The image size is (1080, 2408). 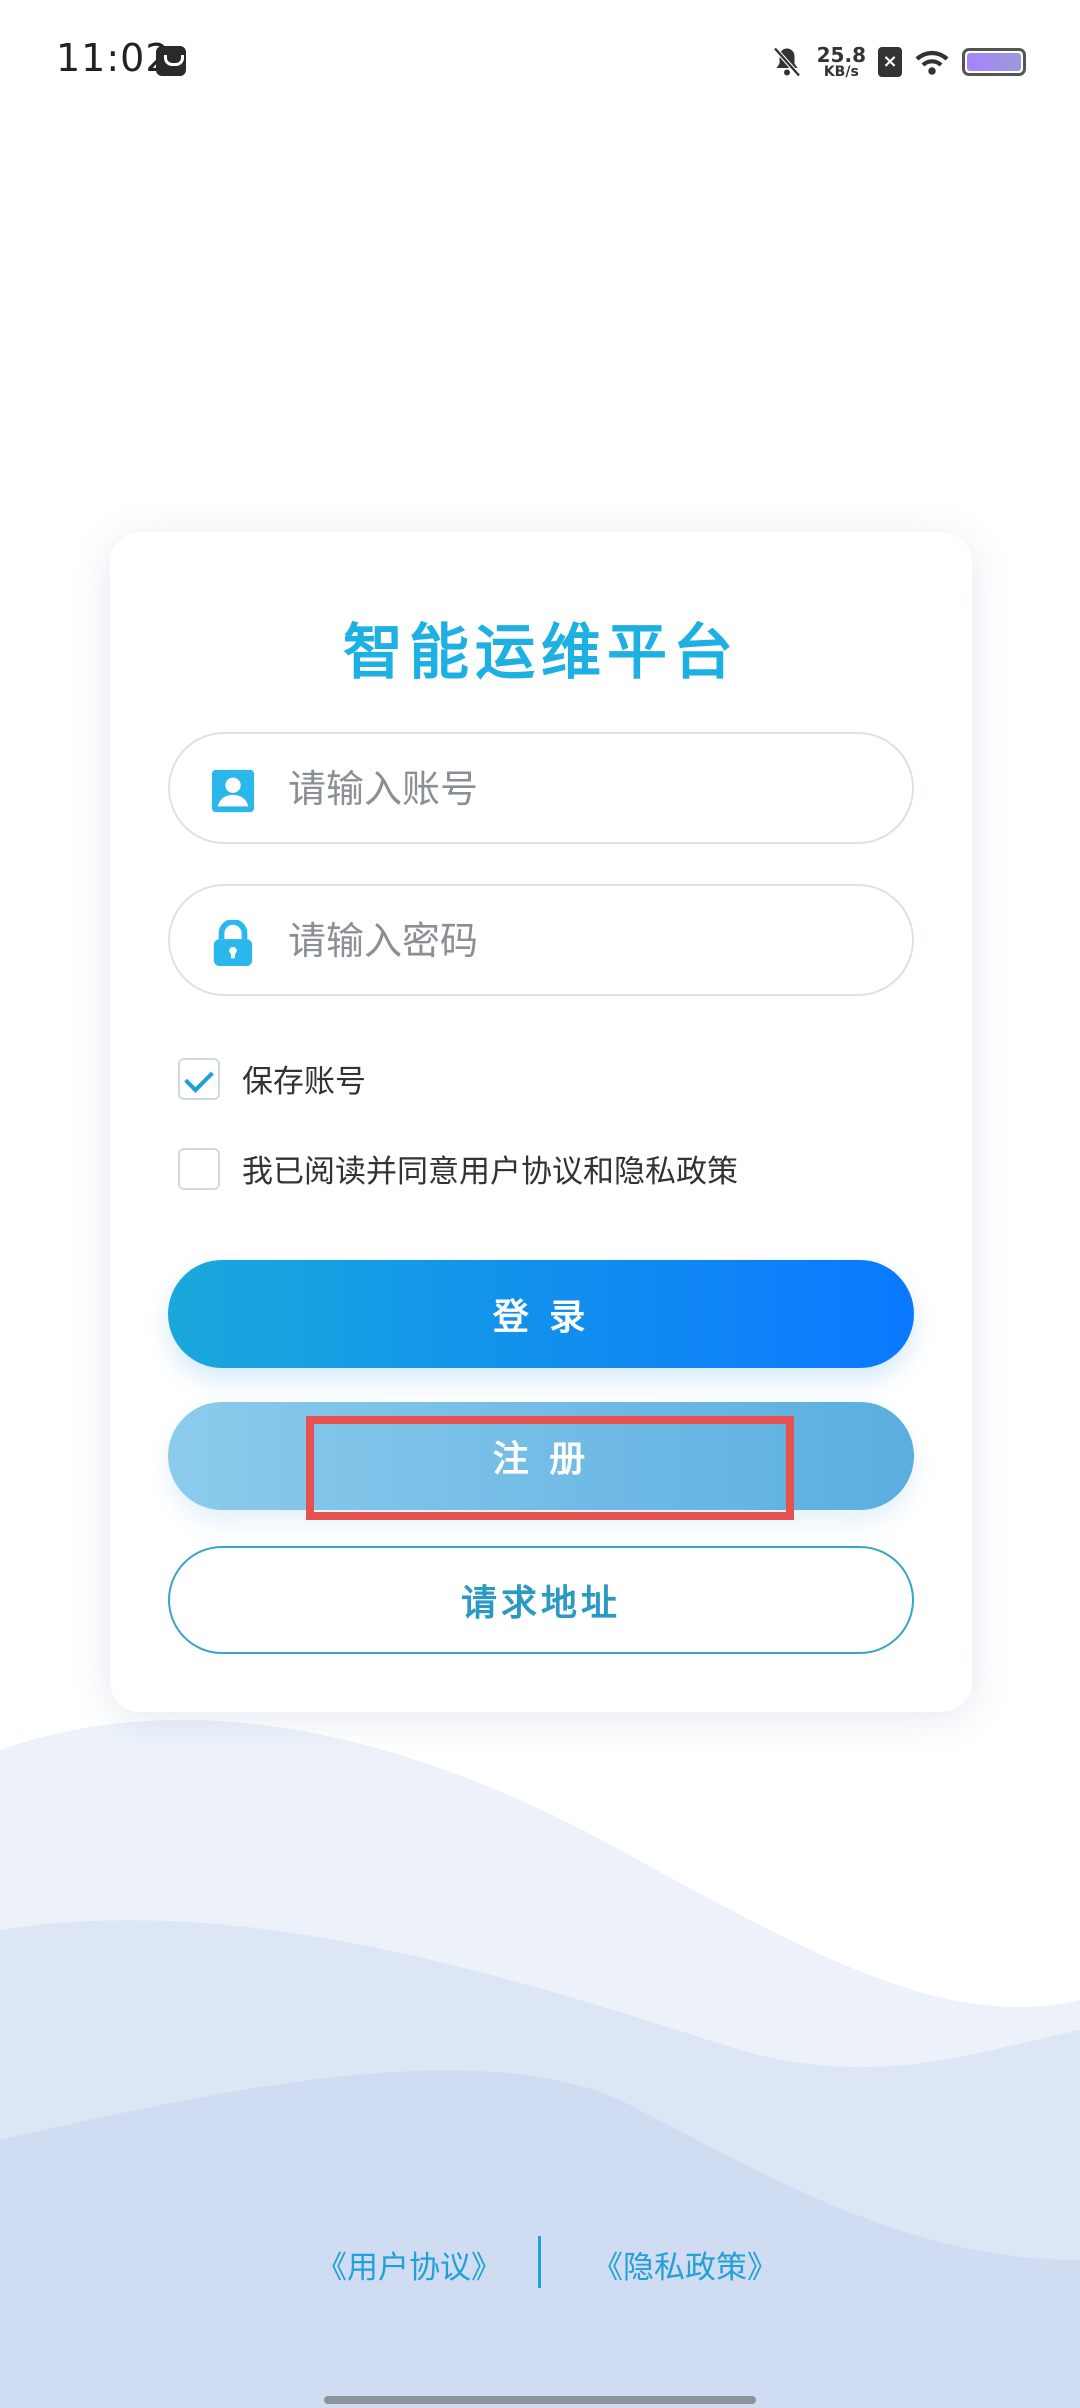 What do you see at coordinates (685, 2264) in the screenshot?
I see `privacy-policy-link: 《隐私政策》` at bounding box center [685, 2264].